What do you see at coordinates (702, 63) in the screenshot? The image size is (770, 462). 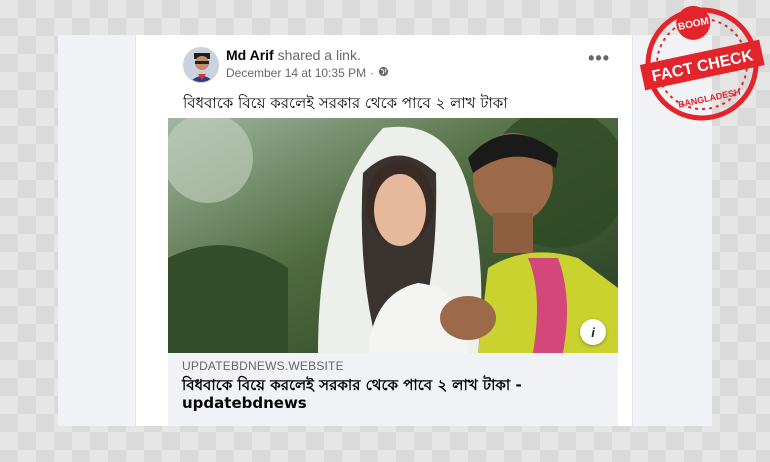 I see `fact-check-stamp: BOOM FACT CHECK BANGLADESH` at bounding box center [702, 63].